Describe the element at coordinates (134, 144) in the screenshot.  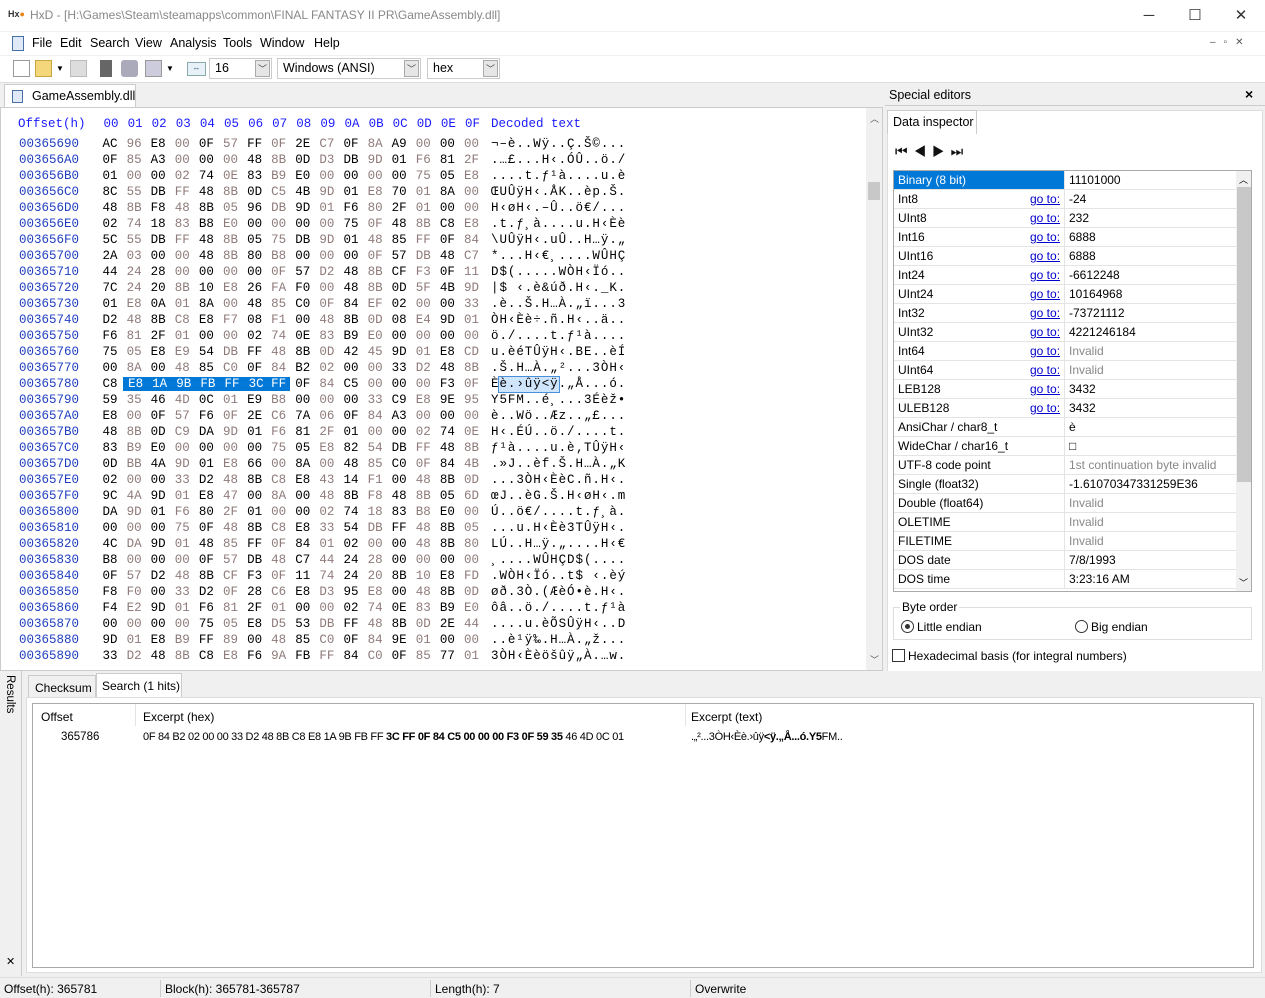
I see `hex-byte: 96` at that location.